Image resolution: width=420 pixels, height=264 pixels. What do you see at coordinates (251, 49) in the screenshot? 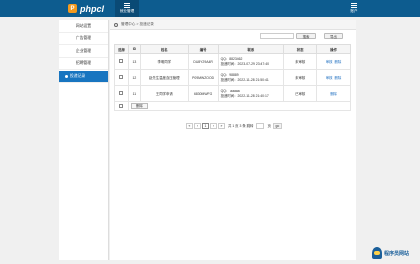
I see `col-contact: 联系` at bounding box center [251, 49].